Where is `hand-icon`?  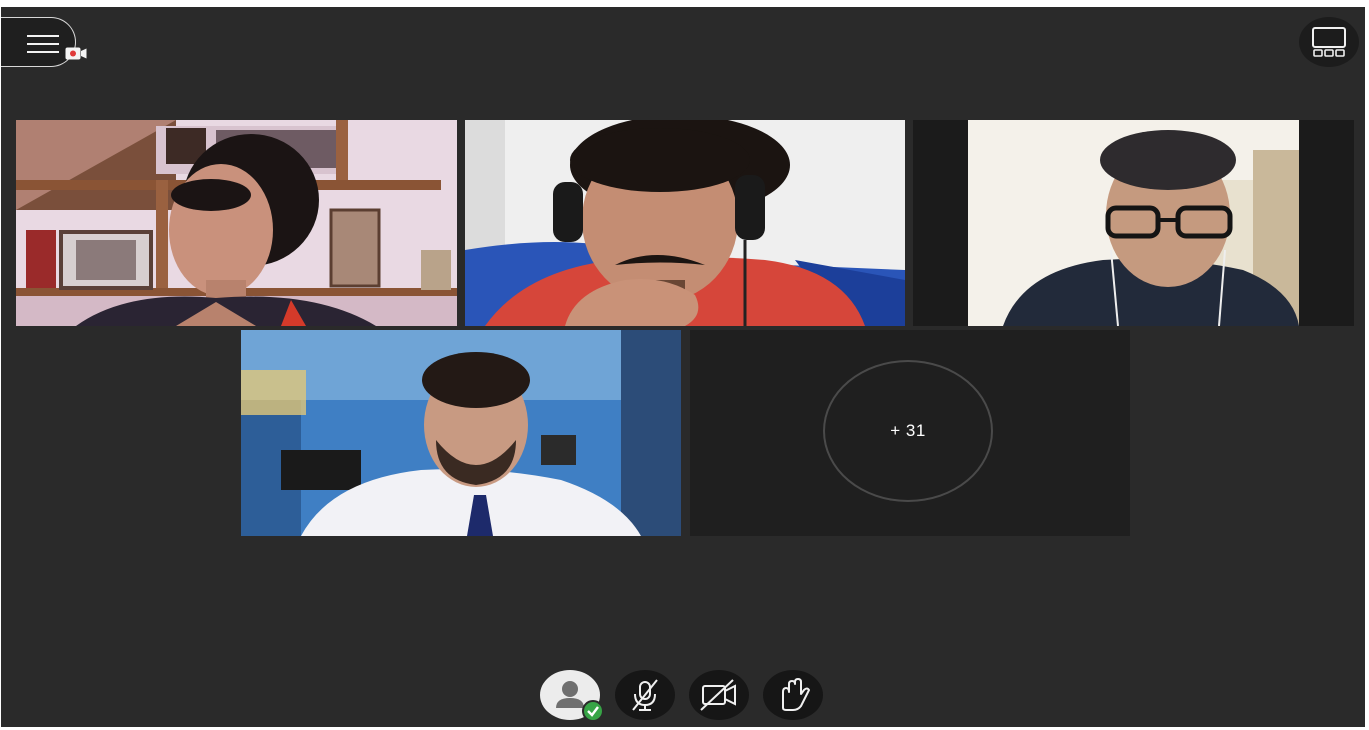
hand-icon is located at coordinates (796, 694).